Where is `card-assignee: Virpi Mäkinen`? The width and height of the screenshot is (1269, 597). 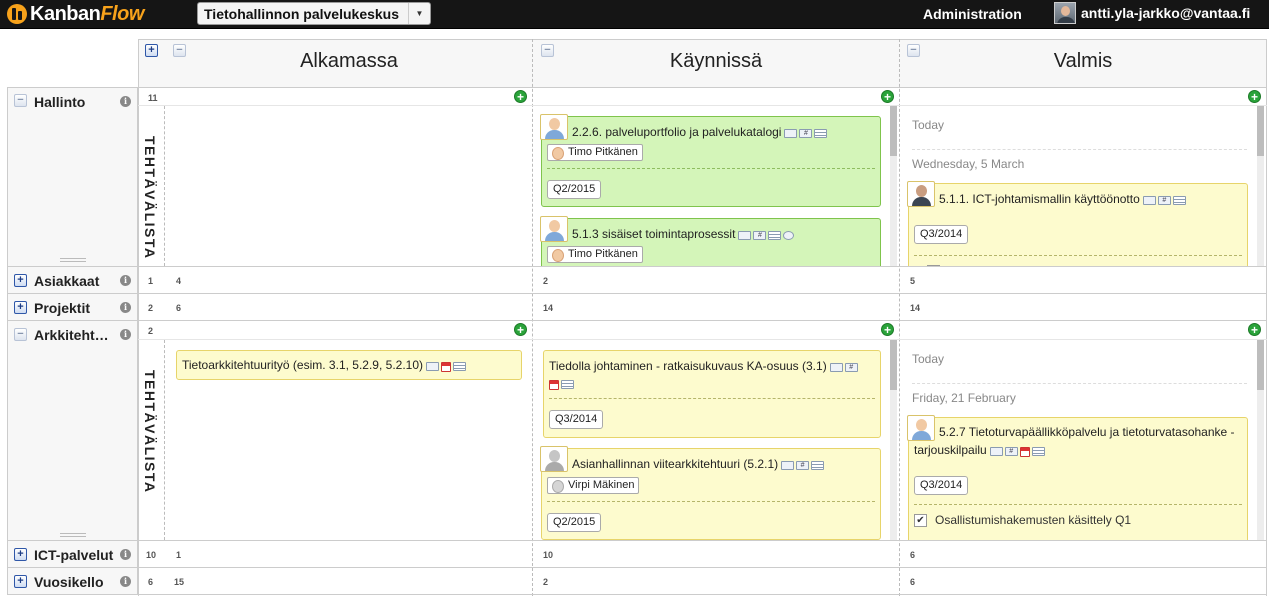 card-assignee: Virpi Mäkinen is located at coordinates (593, 485).